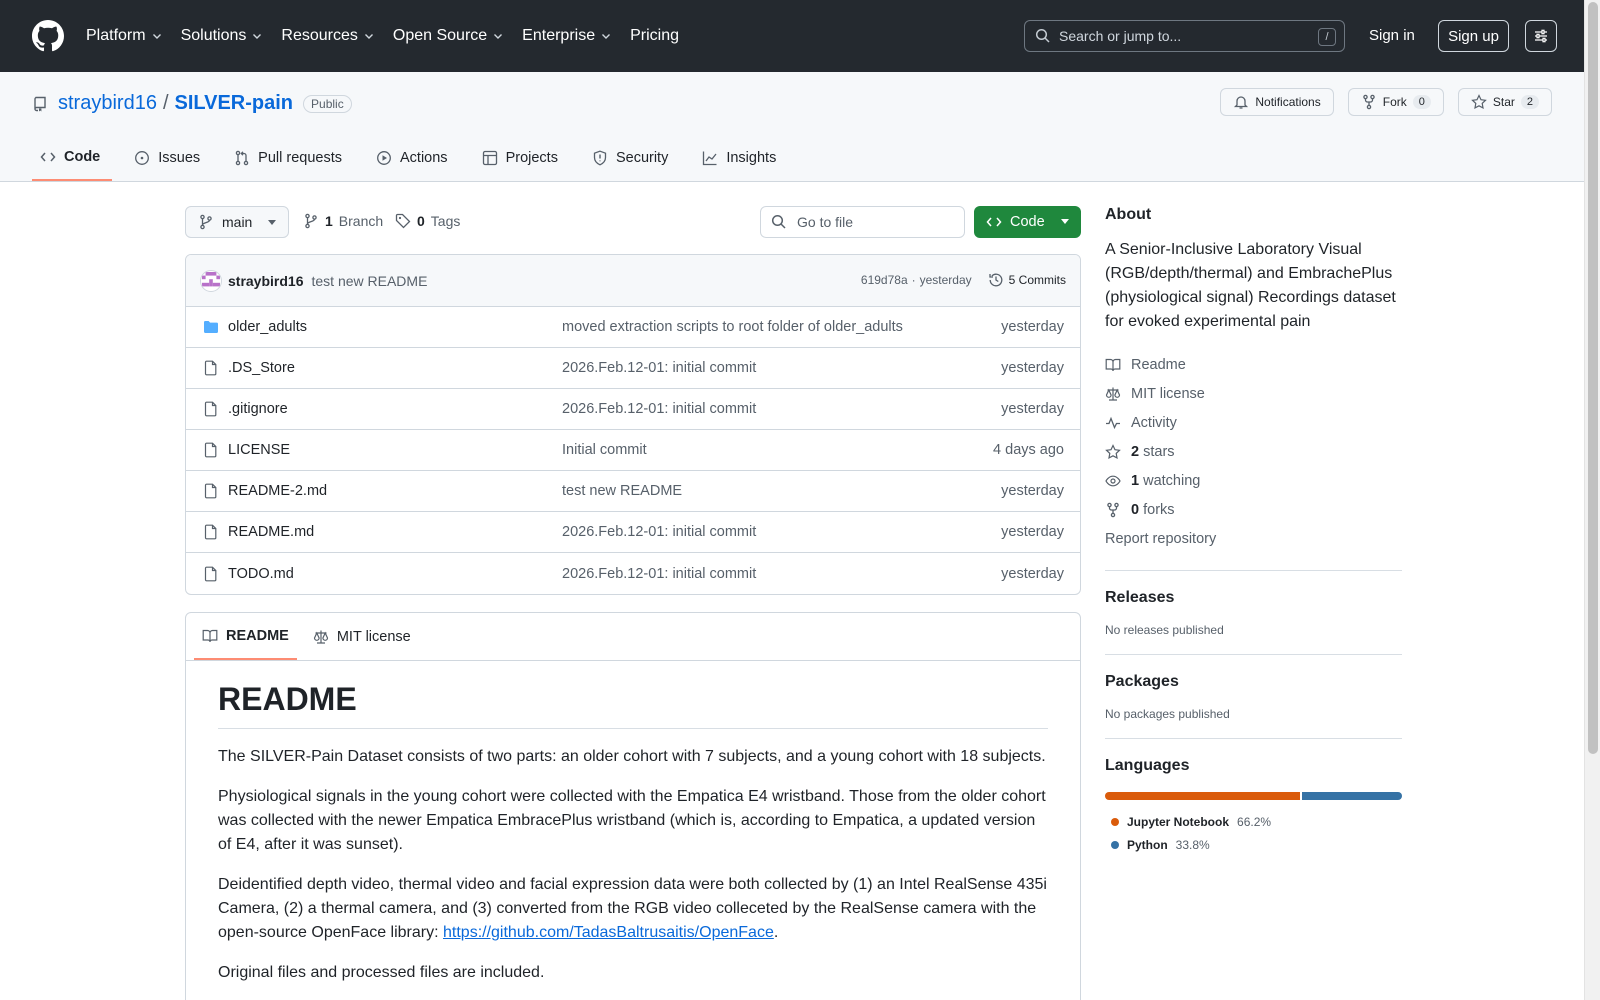 Image resolution: width=1600 pixels, height=1000 pixels. What do you see at coordinates (384, 158) in the screenshot?
I see `play-circle-icon` at bounding box center [384, 158].